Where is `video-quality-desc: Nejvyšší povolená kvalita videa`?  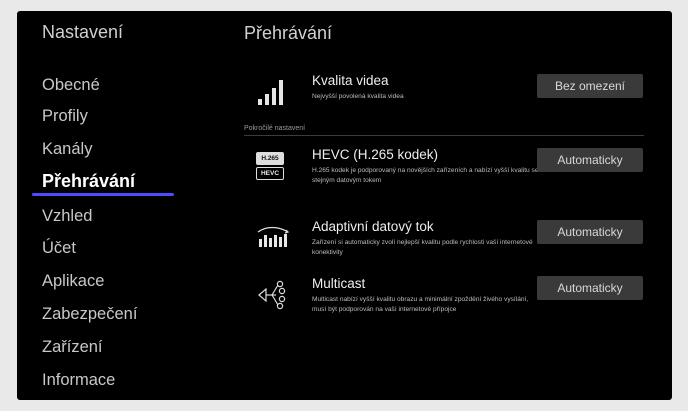 video-quality-desc: Nejvyšší povolená kvalita videa is located at coordinates (358, 96).